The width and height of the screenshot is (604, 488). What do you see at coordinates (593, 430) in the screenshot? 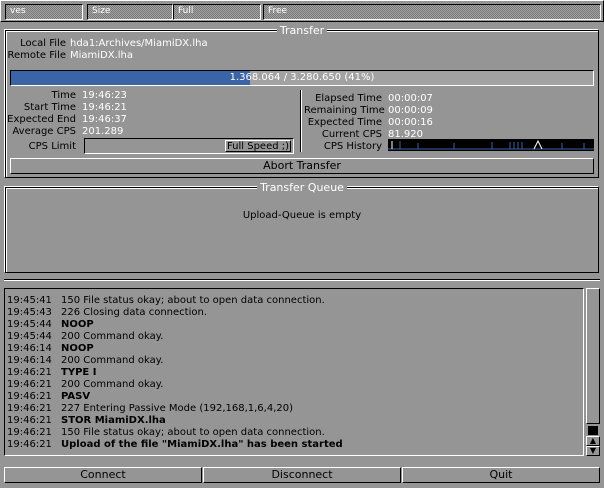
I see `scrollbar-thumb` at bounding box center [593, 430].